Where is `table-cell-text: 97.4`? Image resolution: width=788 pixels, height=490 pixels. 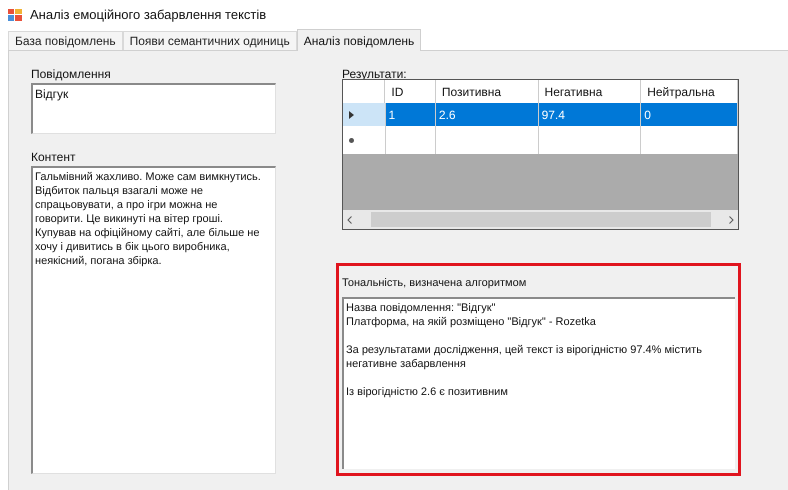 table-cell-text: 97.4 is located at coordinates (553, 115).